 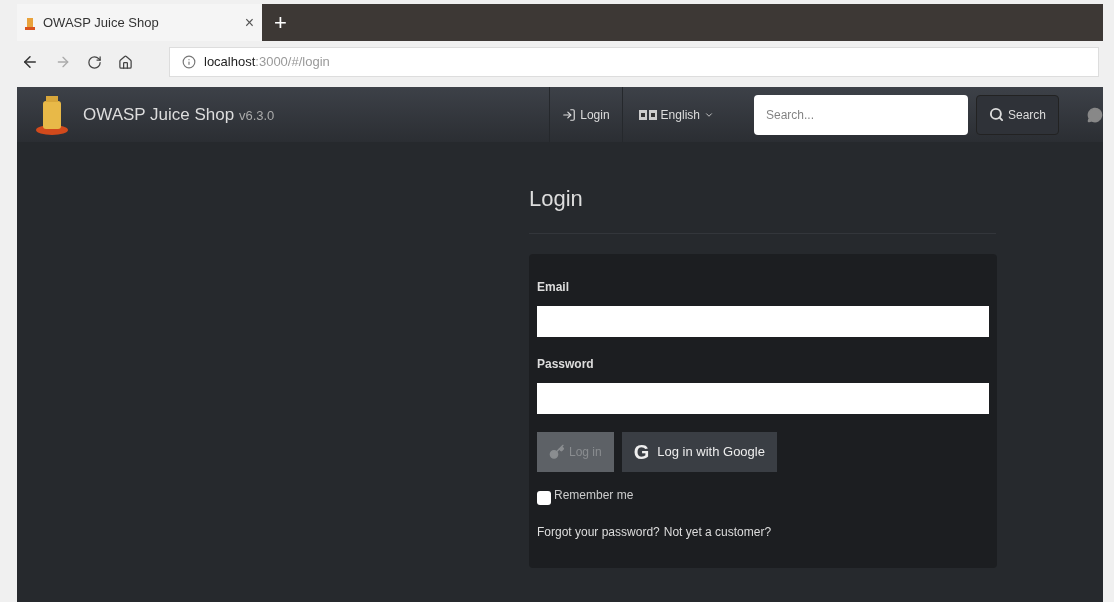 I want to click on back-icon, so click(x=30, y=62).